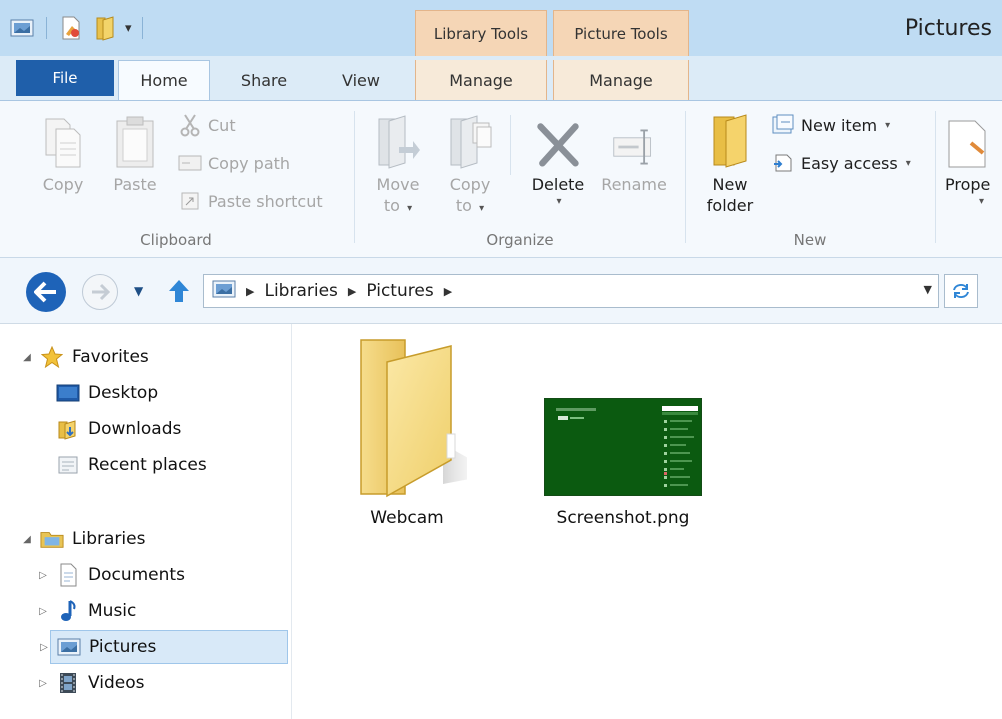 Image resolution: width=1002 pixels, height=719 pixels. What do you see at coordinates (123, 393) in the screenshot?
I see `nav-item-label: Desktop` at bounding box center [123, 393].